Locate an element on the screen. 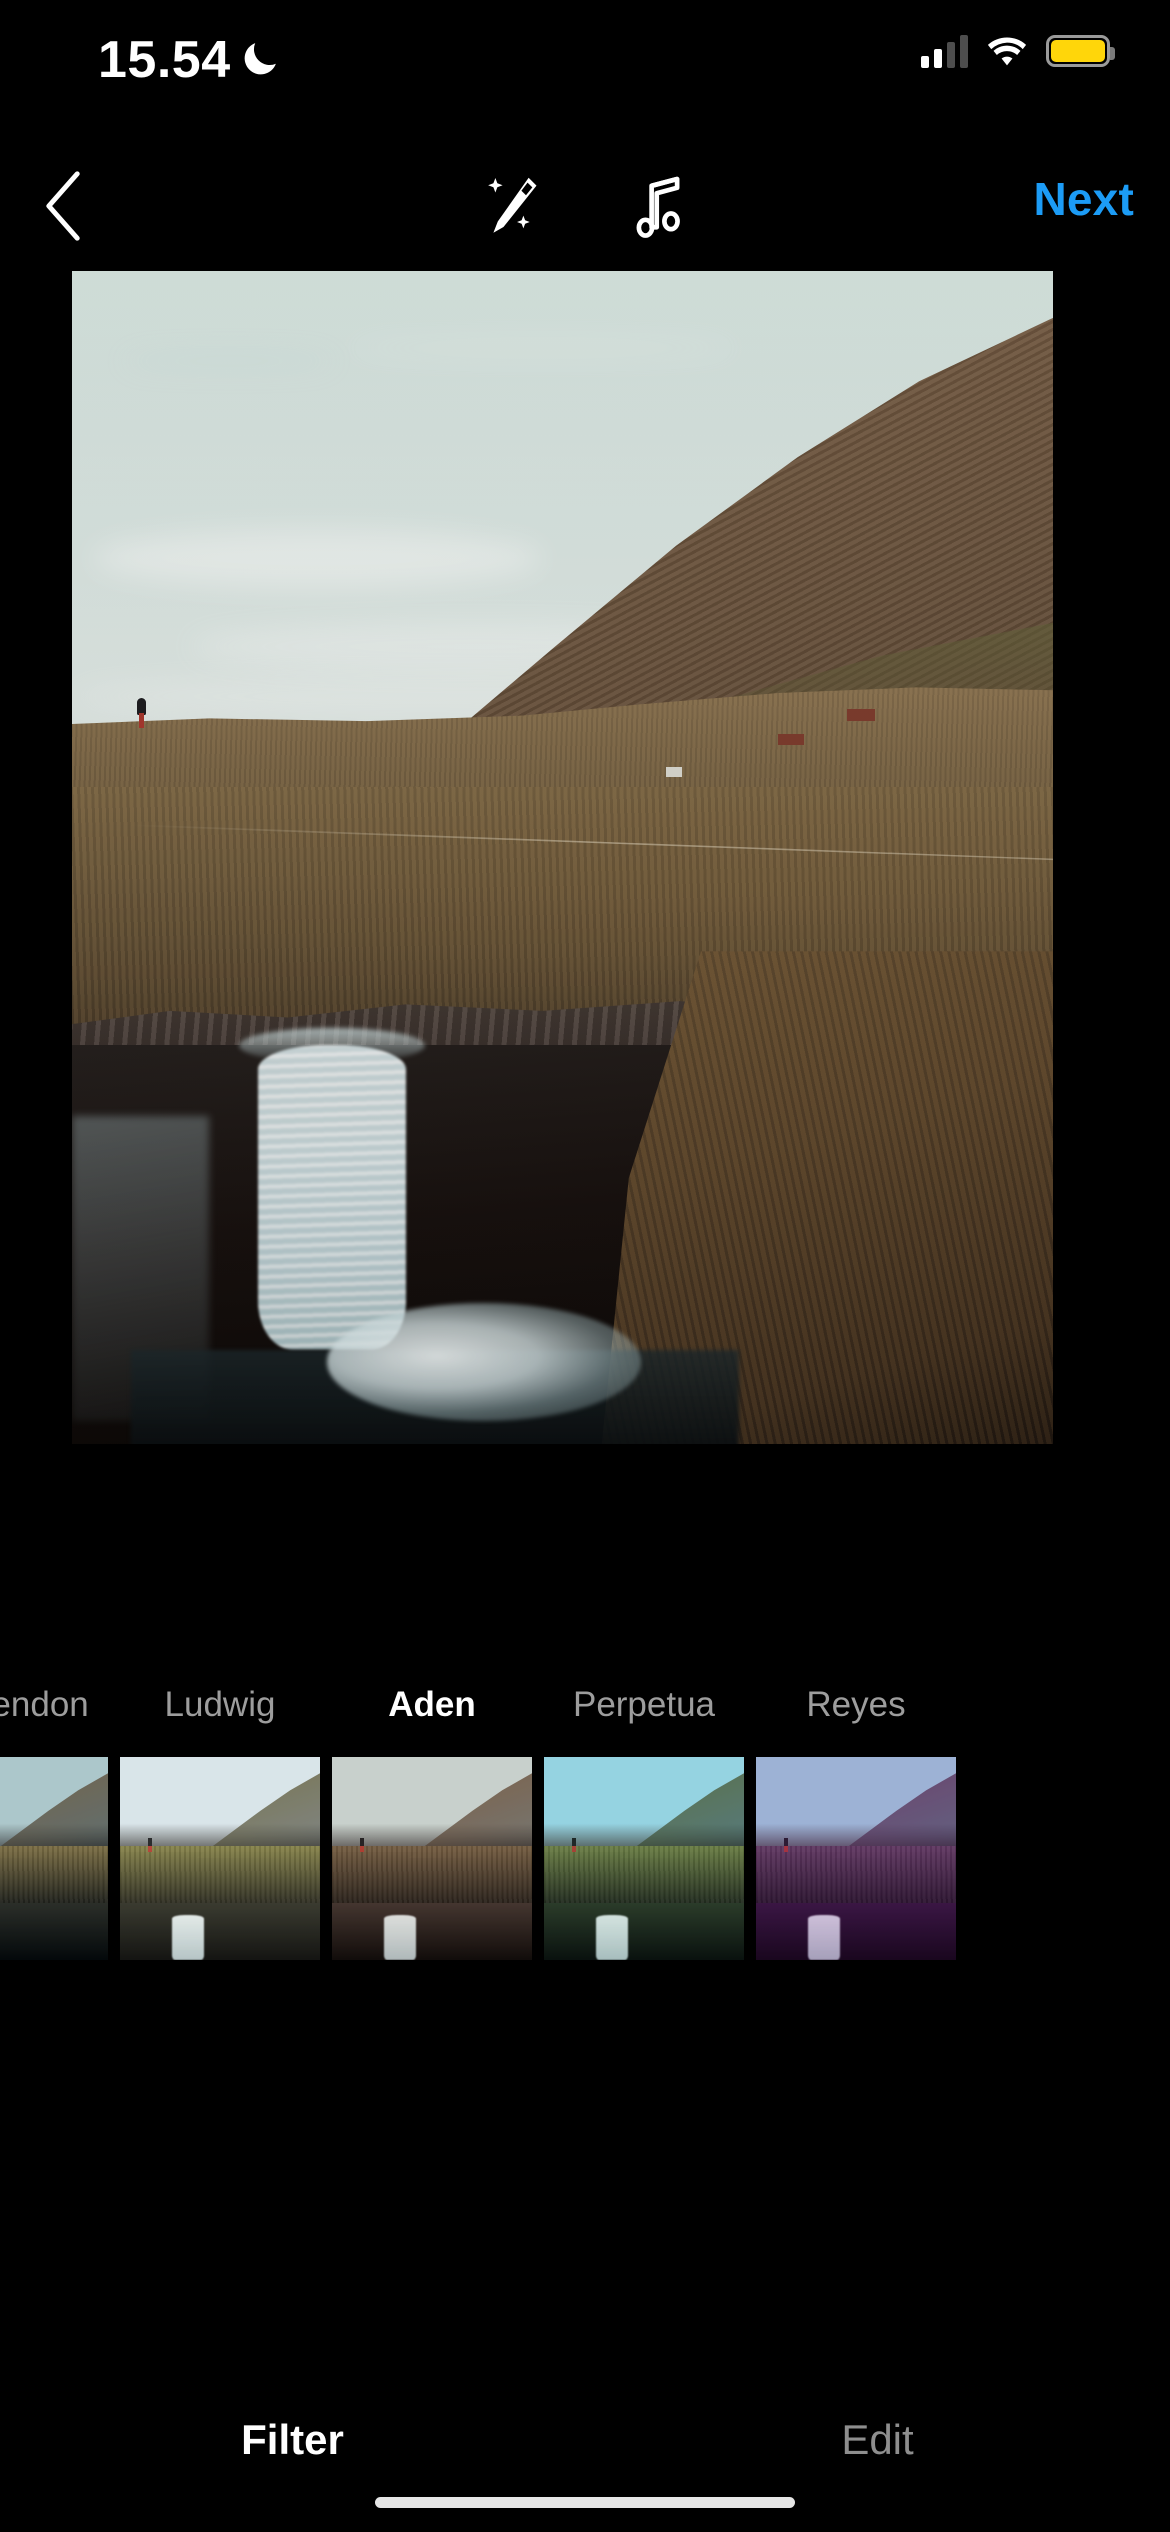  battery-icon is located at coordinates (1080, 51).